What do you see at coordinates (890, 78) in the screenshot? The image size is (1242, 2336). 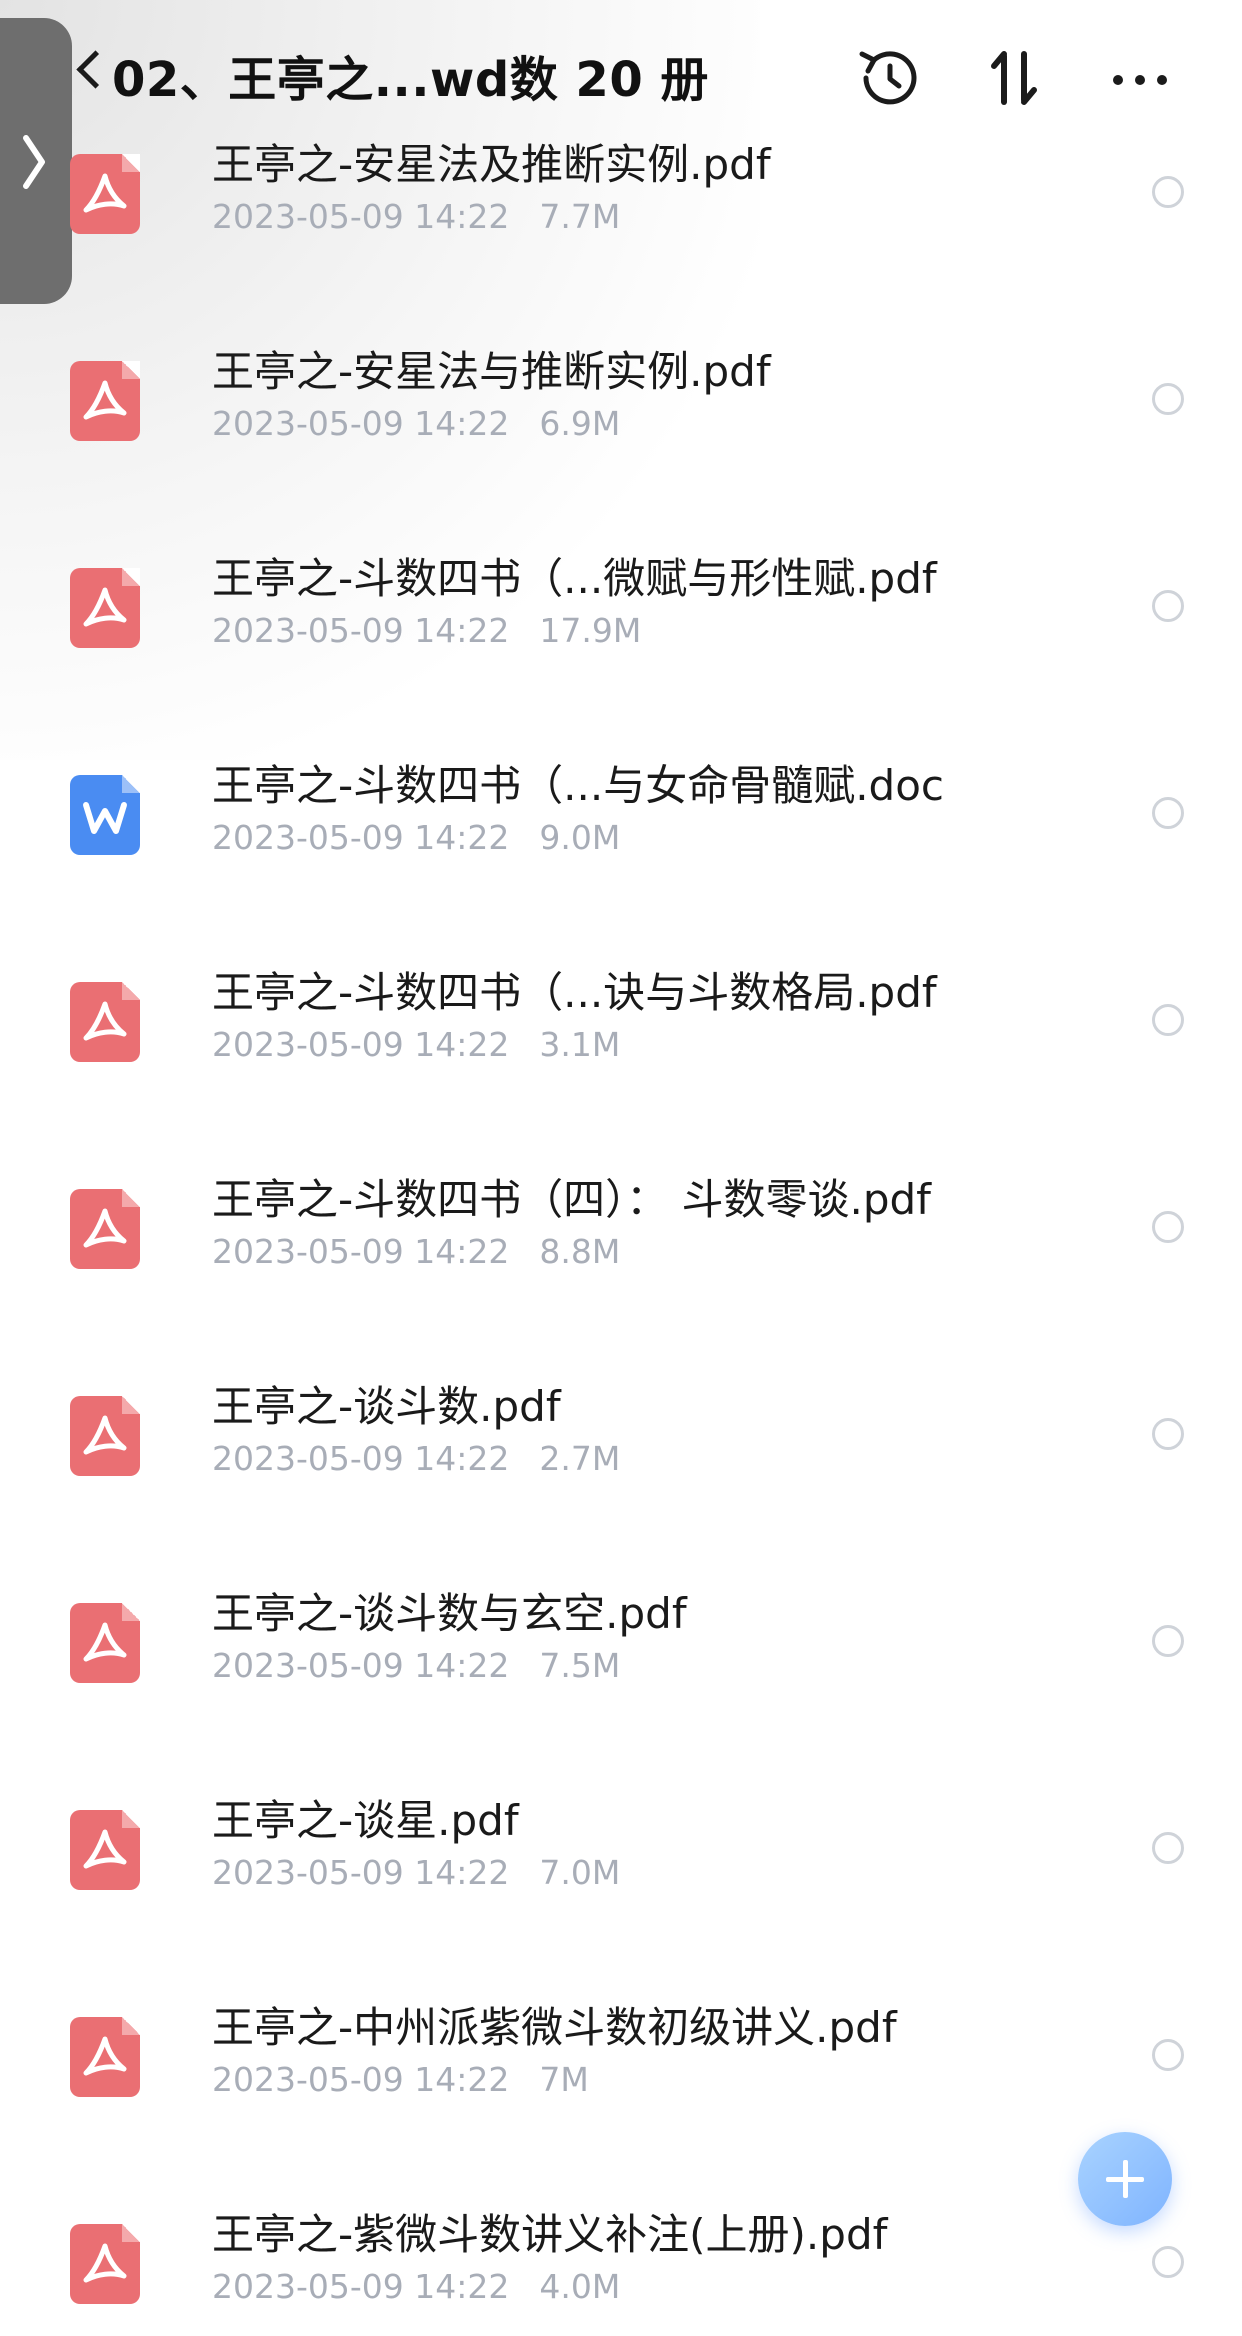 I see `history-icon` at bounding box center [890, 78].